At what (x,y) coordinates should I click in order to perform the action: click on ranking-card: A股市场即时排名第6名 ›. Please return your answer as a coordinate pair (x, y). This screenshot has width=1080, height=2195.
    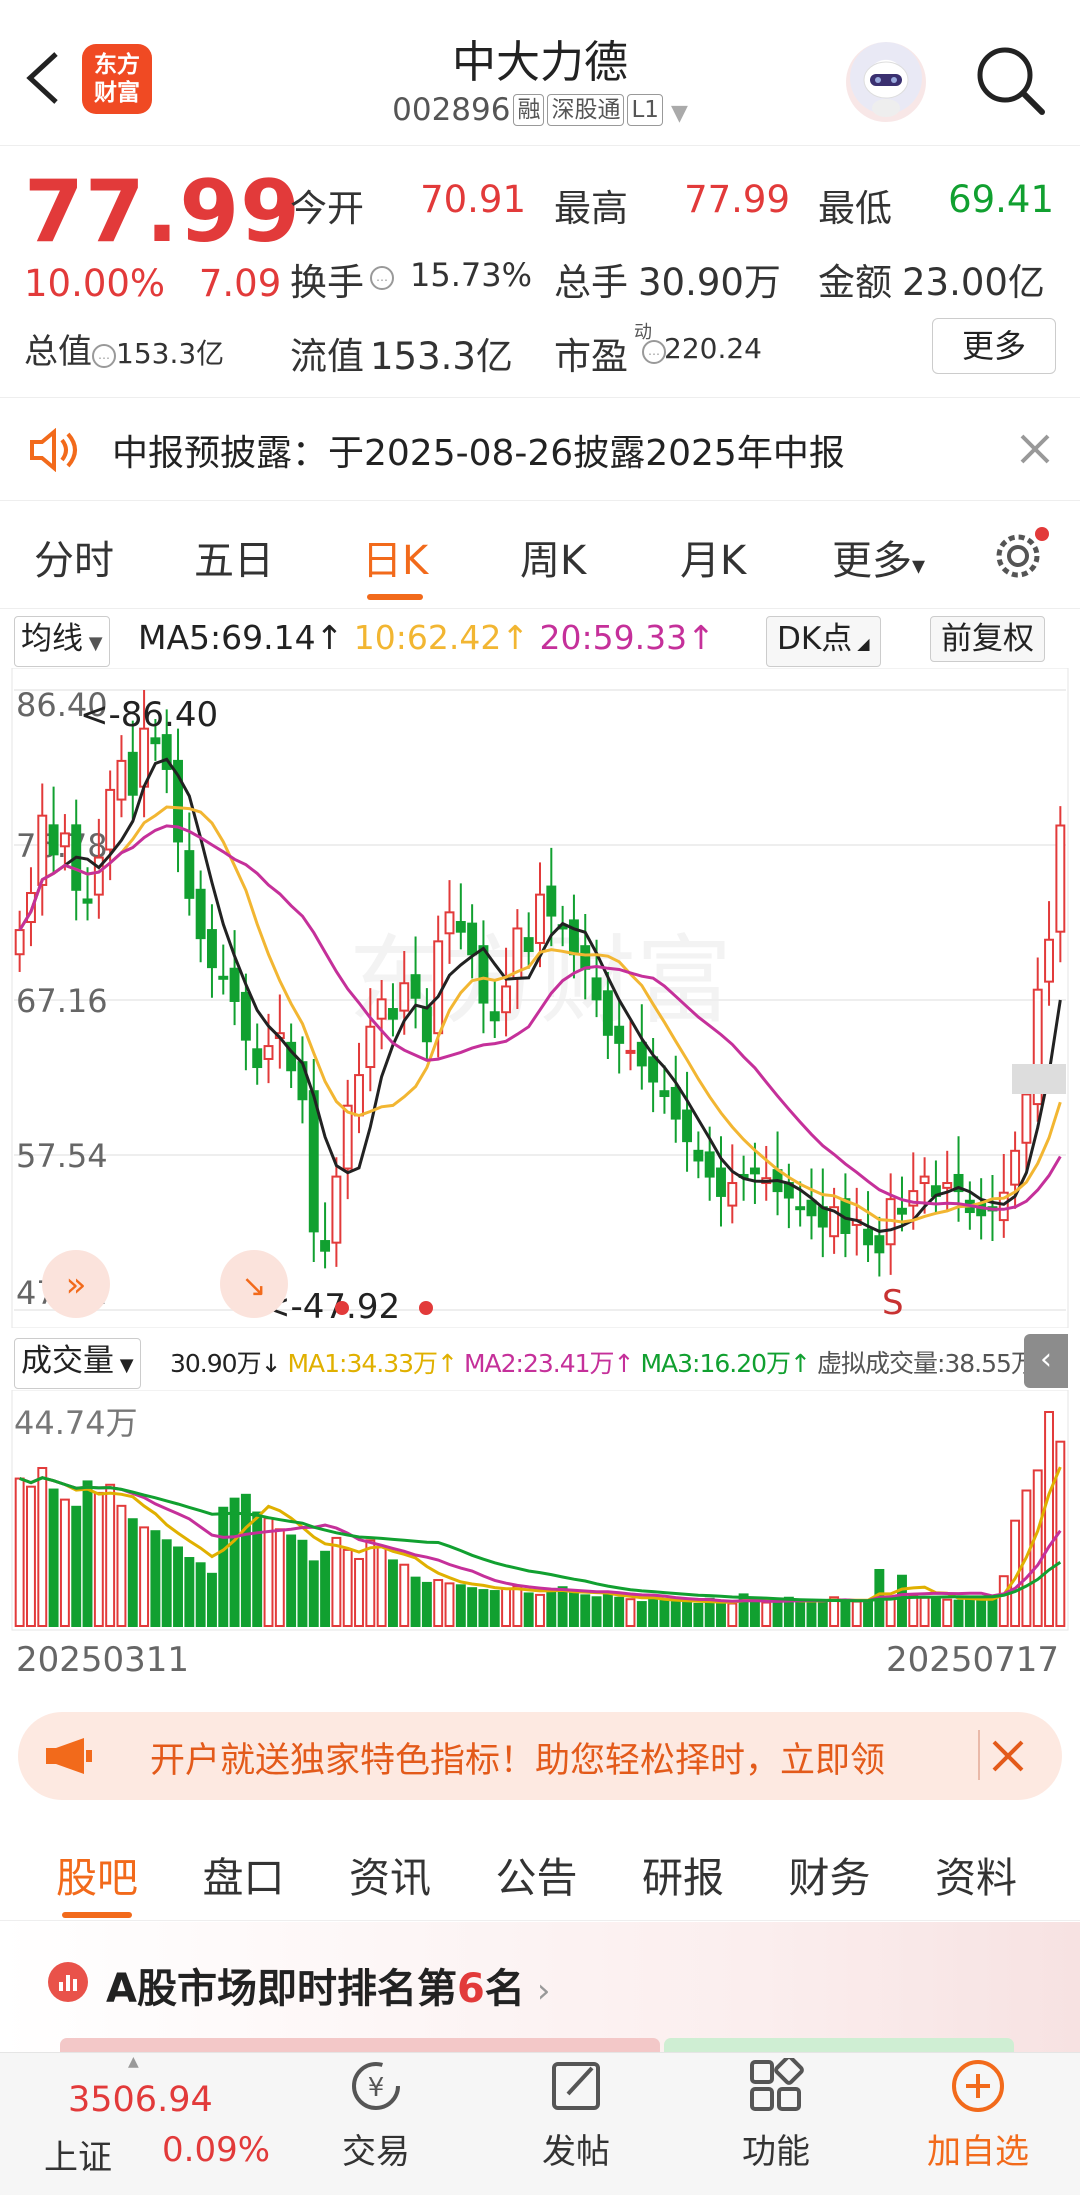
    Looking at the image, I should click on (540, 1987).